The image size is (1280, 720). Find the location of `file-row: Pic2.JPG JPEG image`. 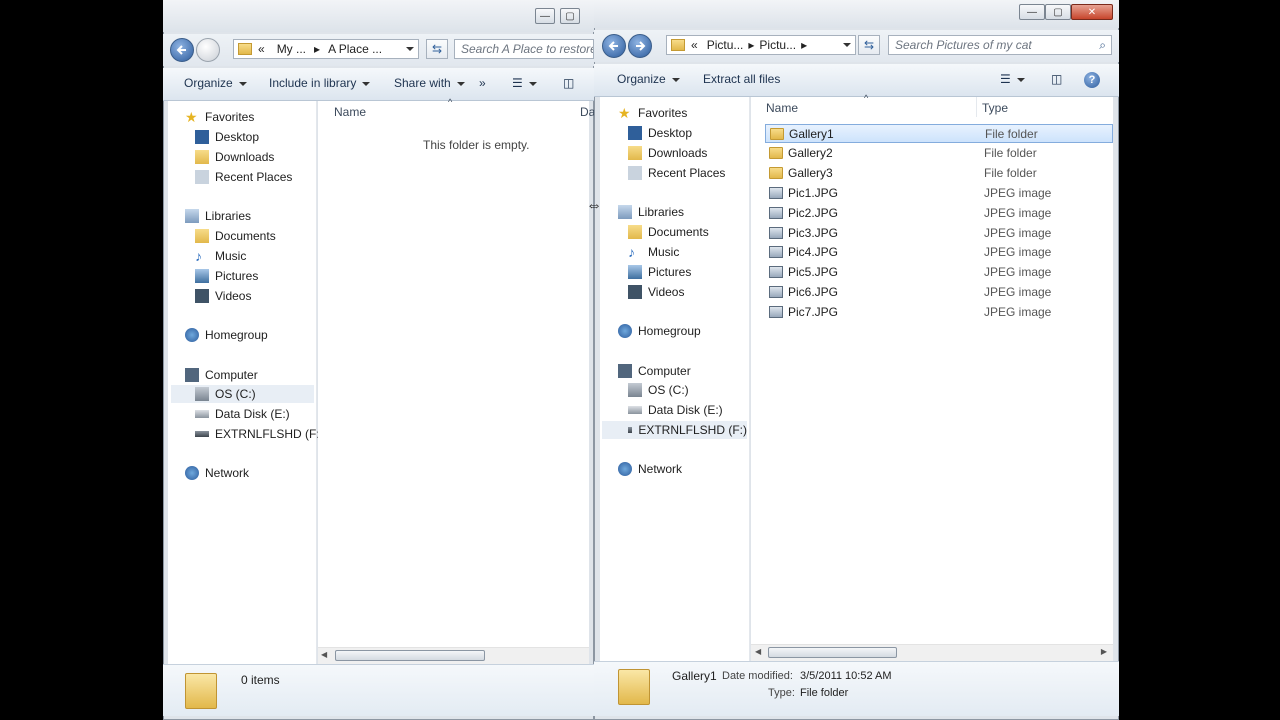

file-row: Pic2.JPG JPEG image is located at coordinates (941, 212).